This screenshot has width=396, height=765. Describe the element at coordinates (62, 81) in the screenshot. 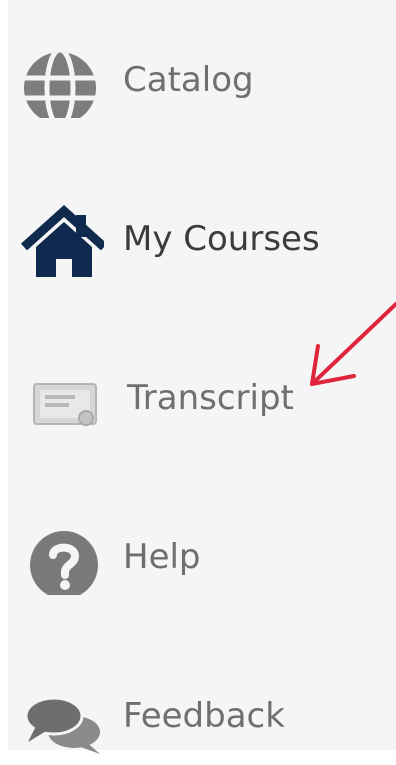

I see `globe-icon` at that location.